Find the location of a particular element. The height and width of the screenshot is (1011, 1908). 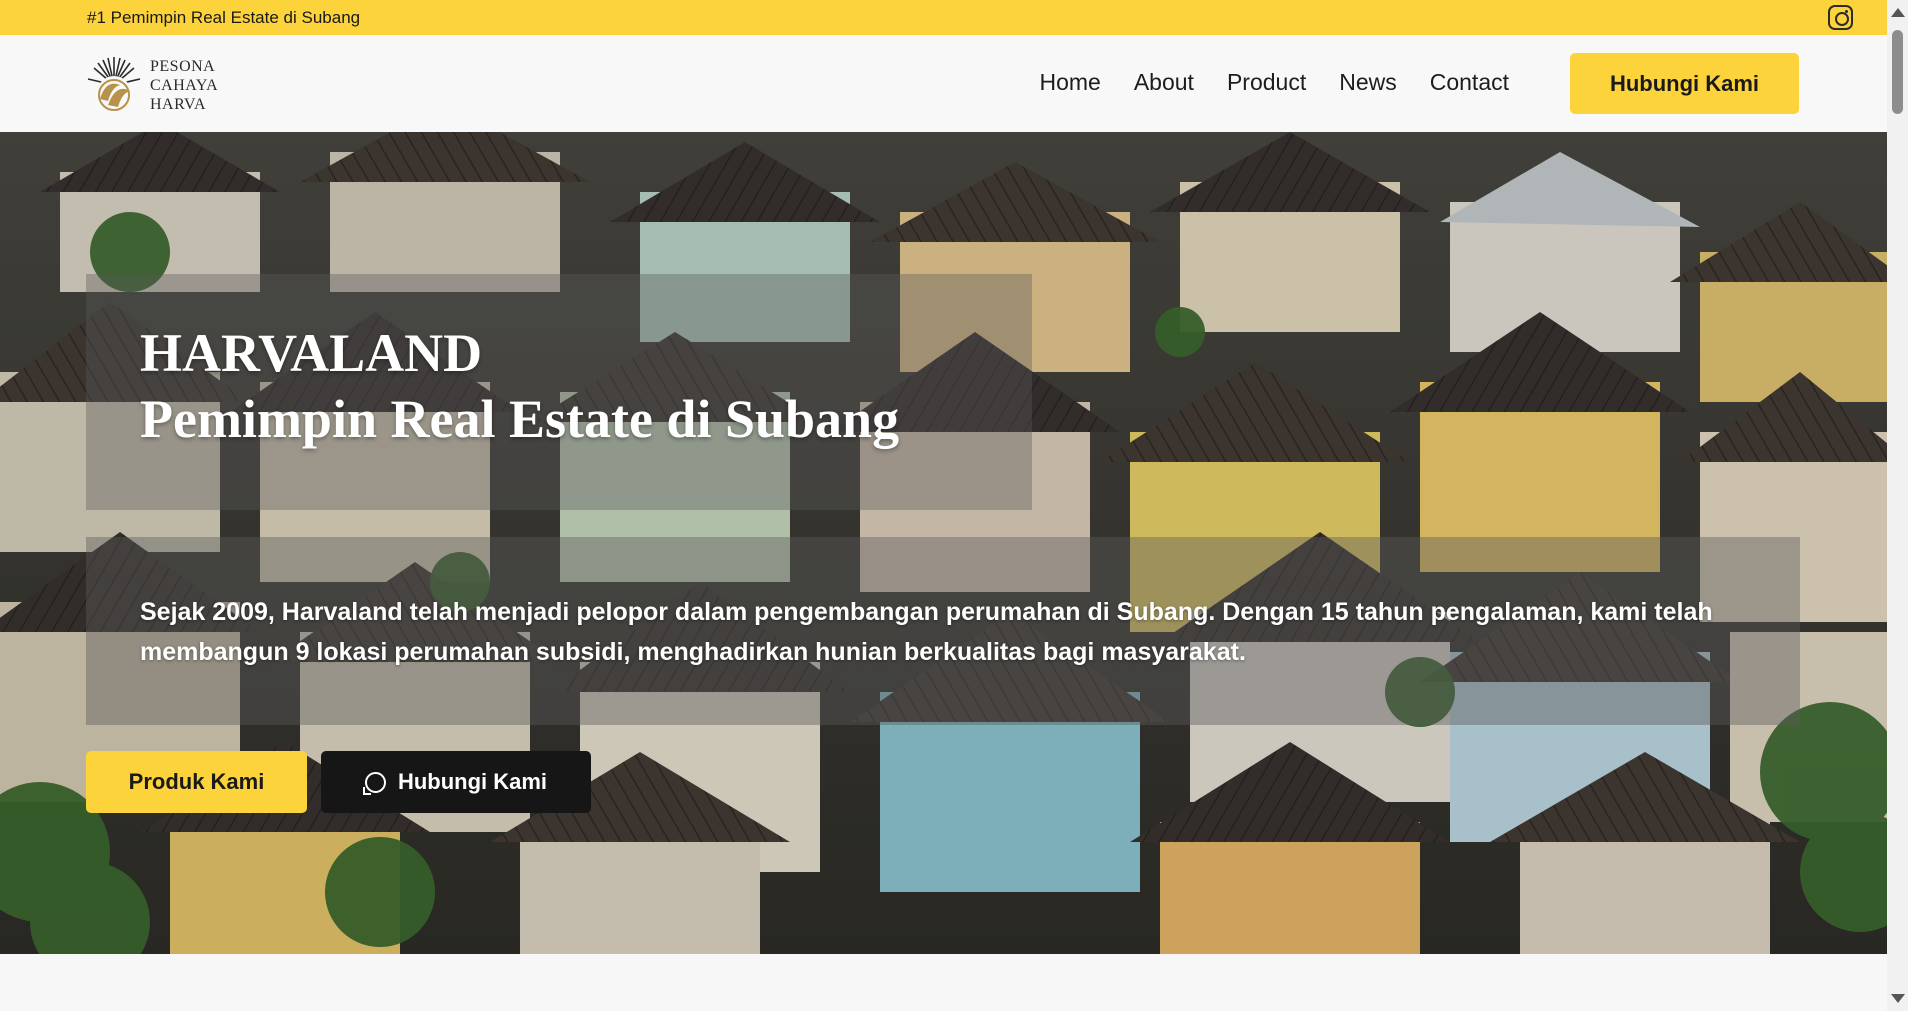

contact-us-button: Hubungi Kami is located at coordinates (1684, 83).